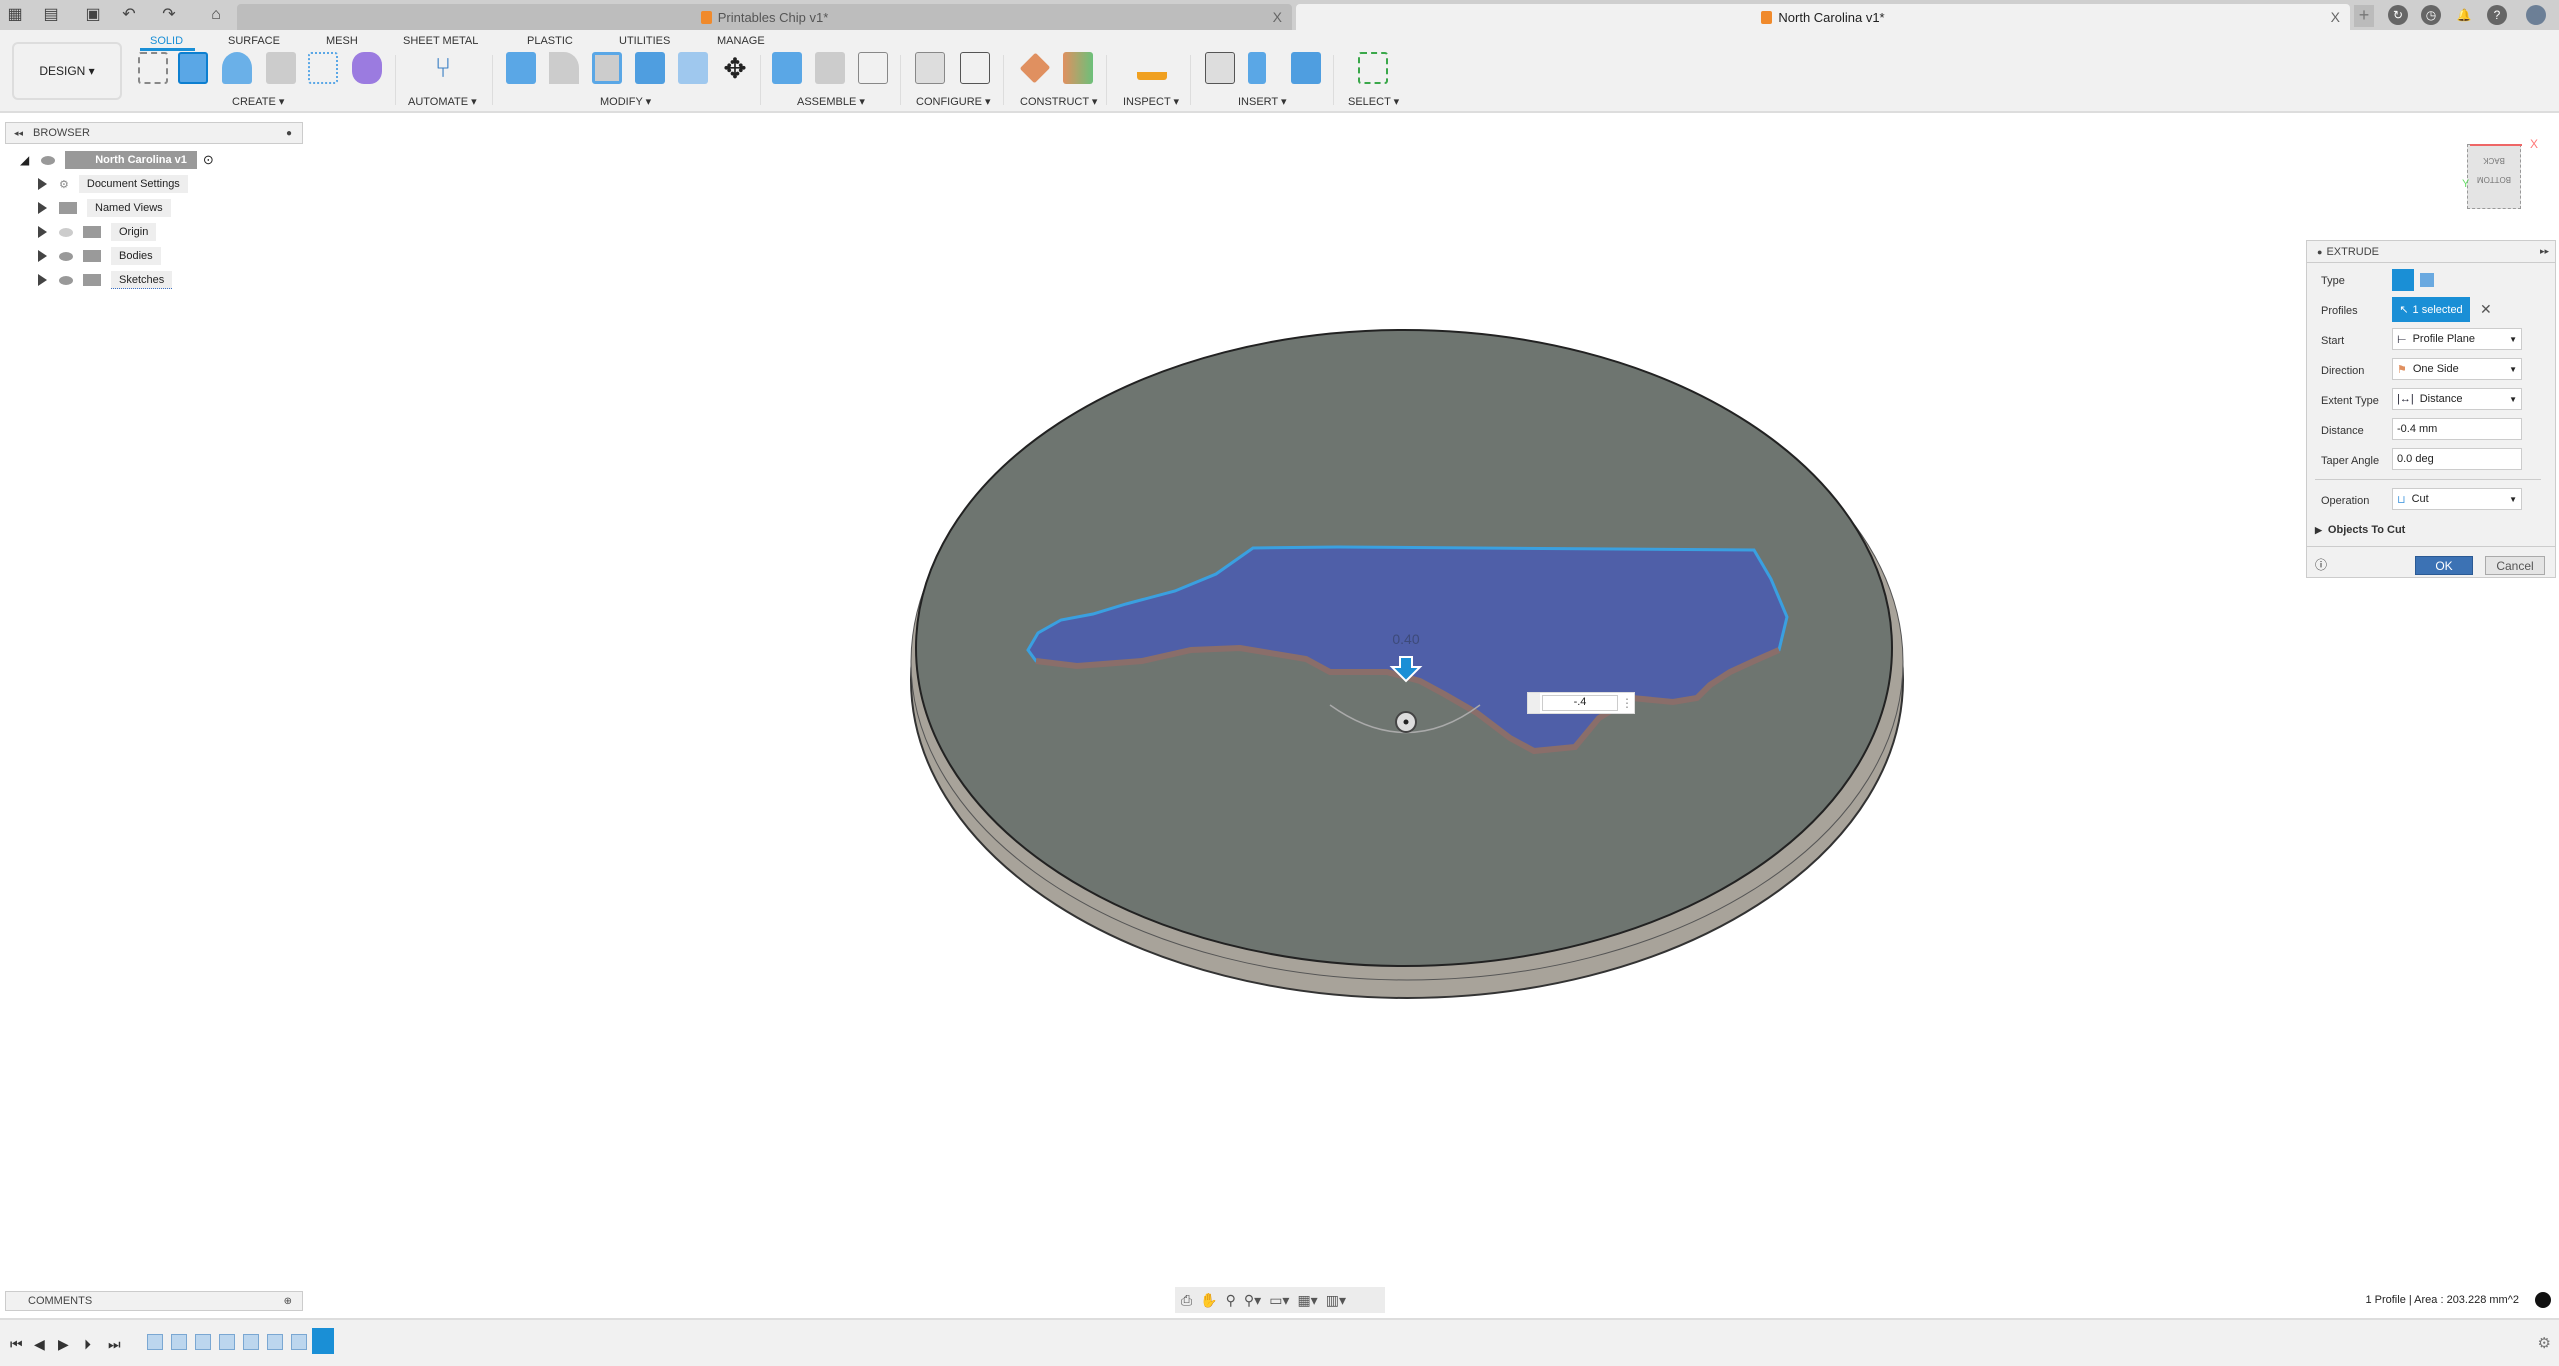 This screenshot has width=2559, height=1366. What do you see at coordinates (2497, 15) in the screenshot?
I see `help-icon: ?` at bounding box center [2497, 15].